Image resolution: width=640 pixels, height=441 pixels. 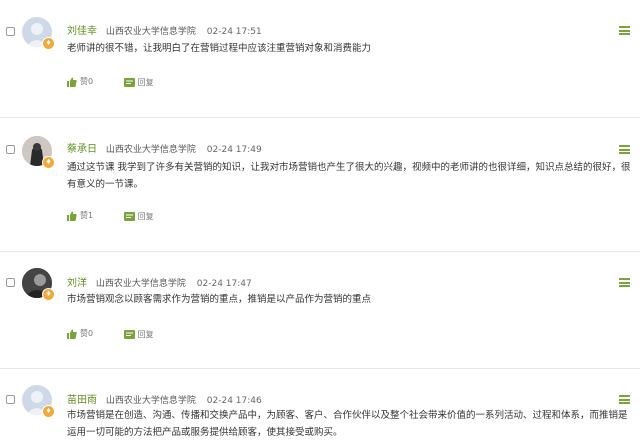 I want to click on commenter-name: 蔡承日, so click(x=82, y=149).